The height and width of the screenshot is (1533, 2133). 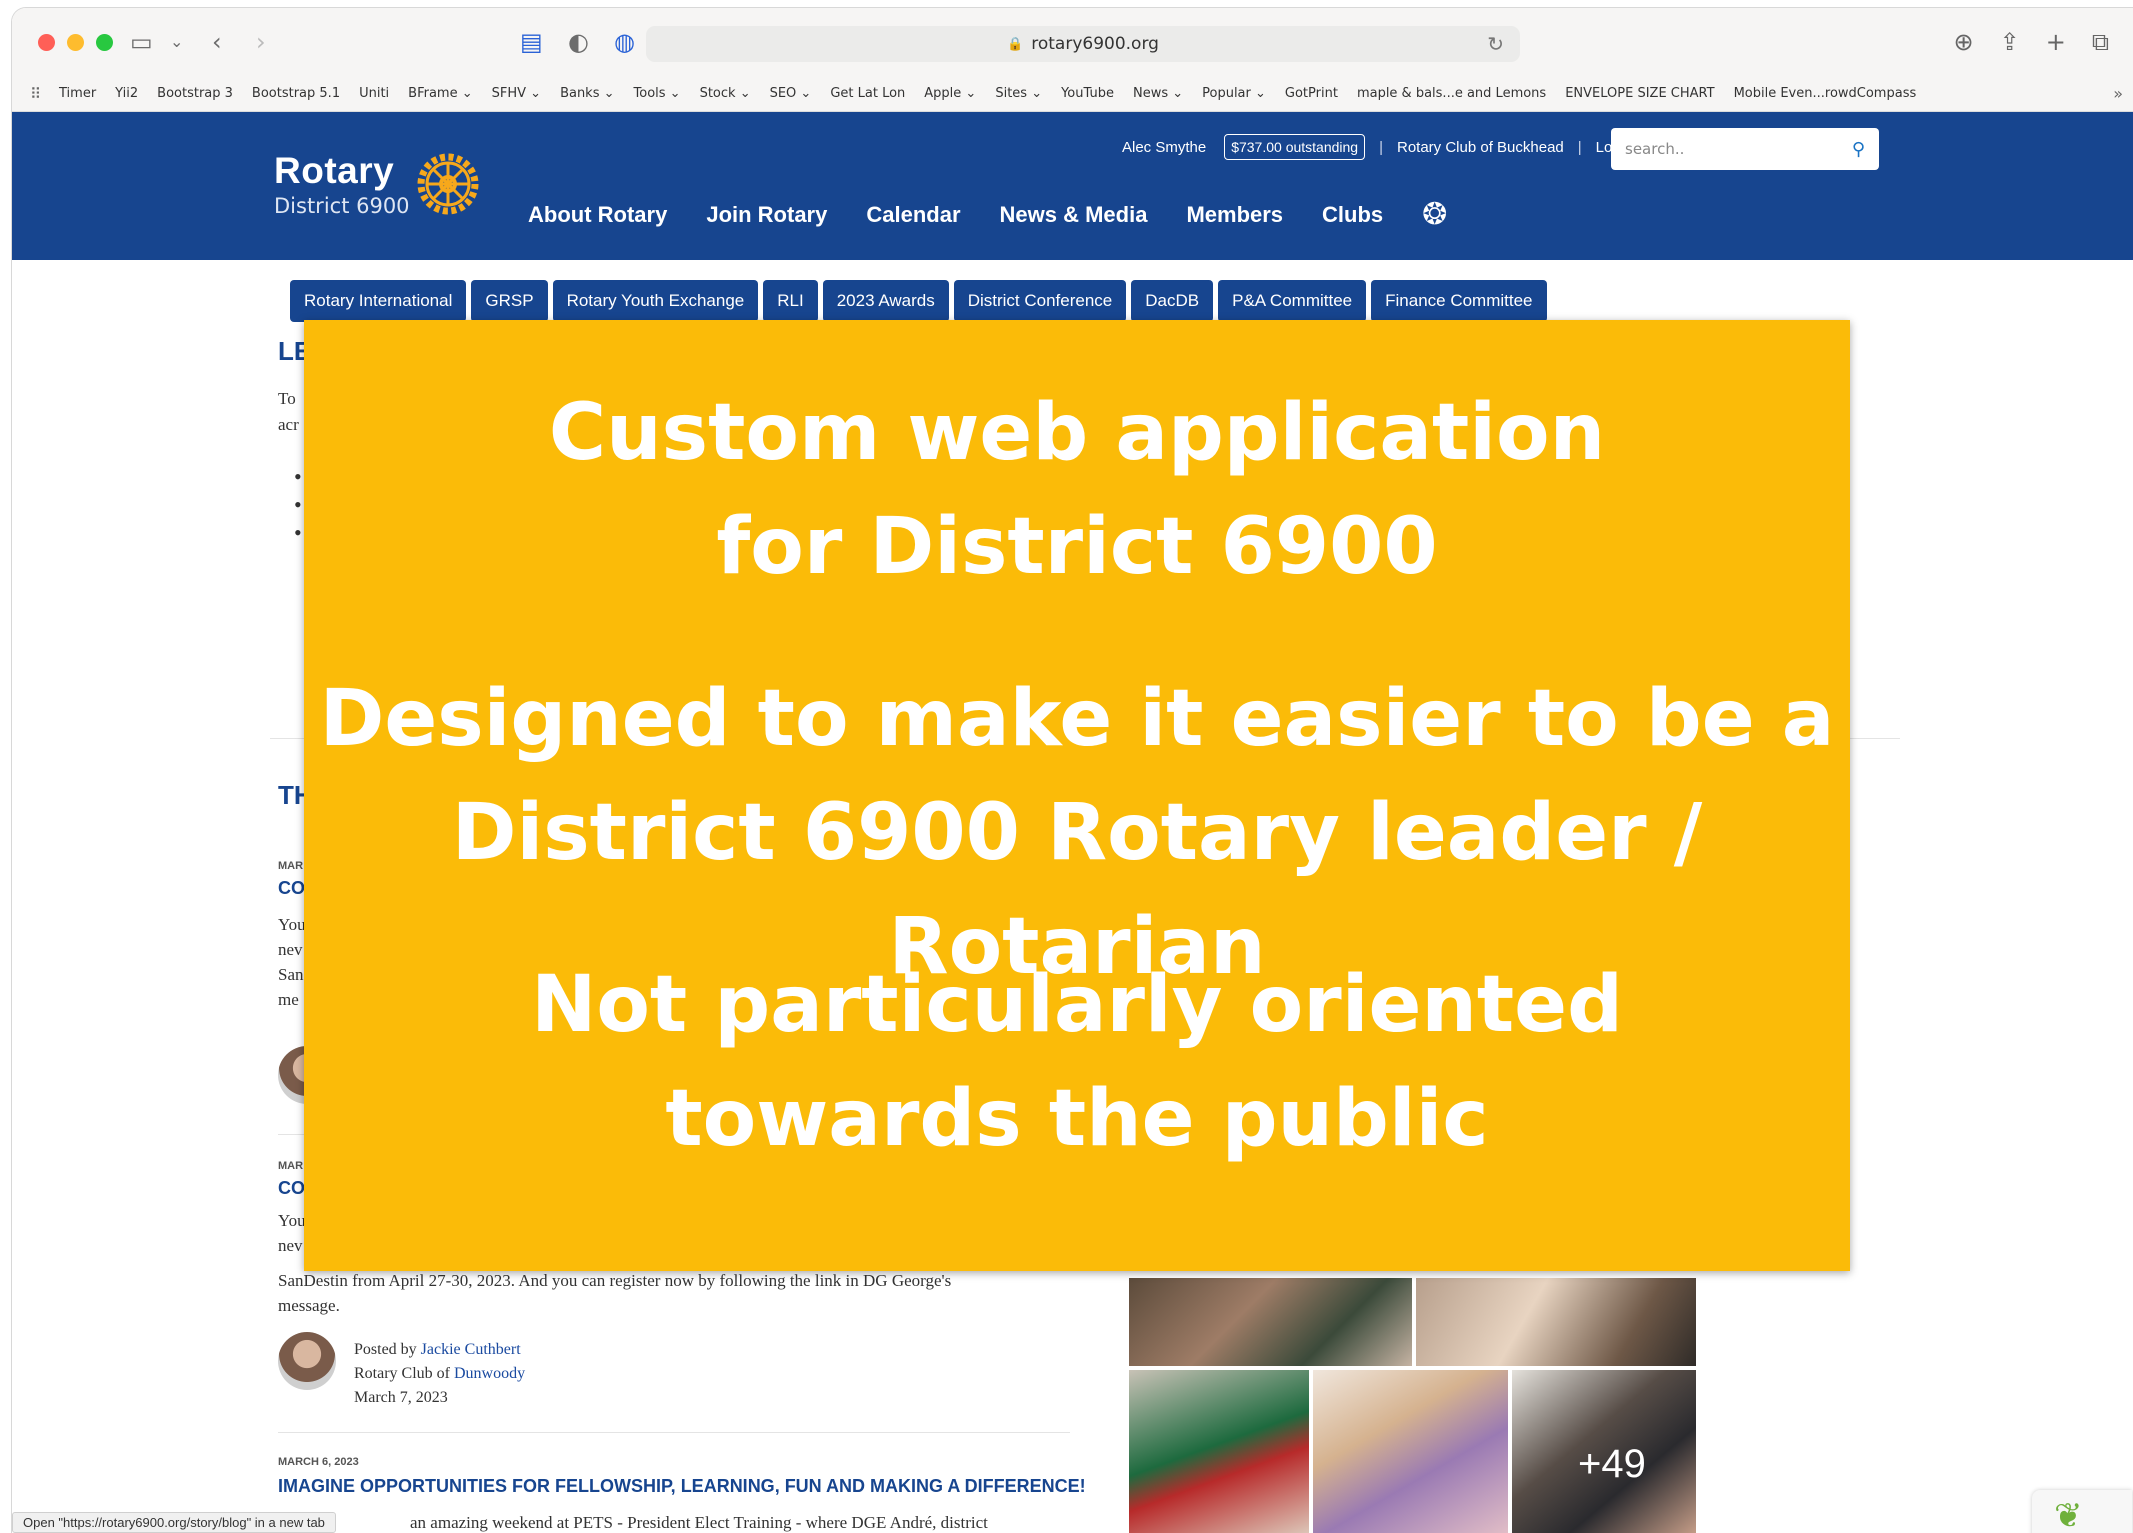 What do you see at coordinates (1158, 93) in the screenshot?
I see `bookmark-item: News ⌄` at bounding box center [1158, 93].